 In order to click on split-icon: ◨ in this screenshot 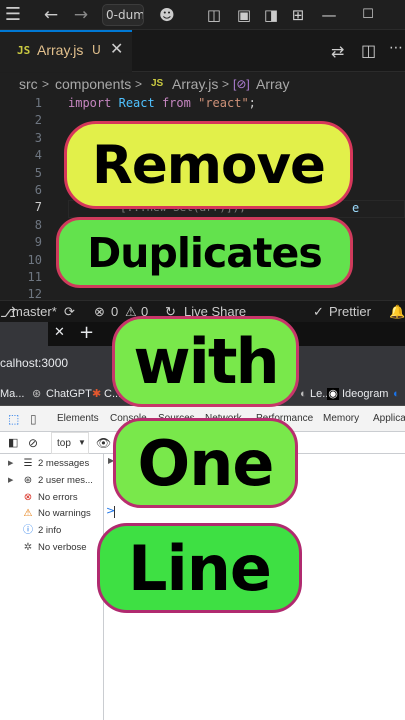, I will do `click(271, 15)`.